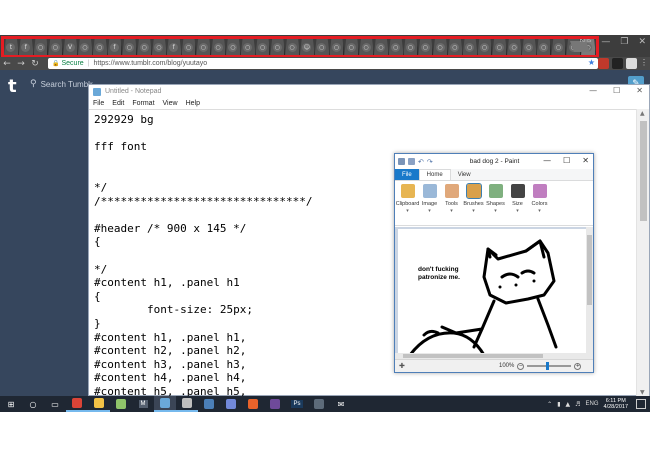 This screenshot has height=450, width=650. I want to click on ribbon-group-colors: Colors ▾, so click(539, 204).